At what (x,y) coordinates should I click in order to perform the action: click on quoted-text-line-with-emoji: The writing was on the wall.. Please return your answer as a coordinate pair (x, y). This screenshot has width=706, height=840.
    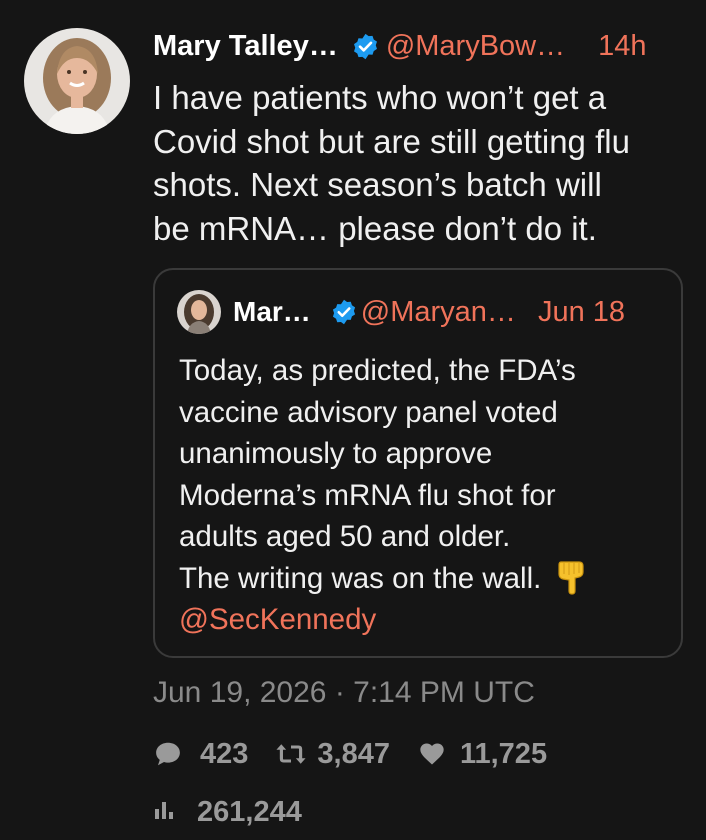
    Looking at the image, I should click on (429, 579).